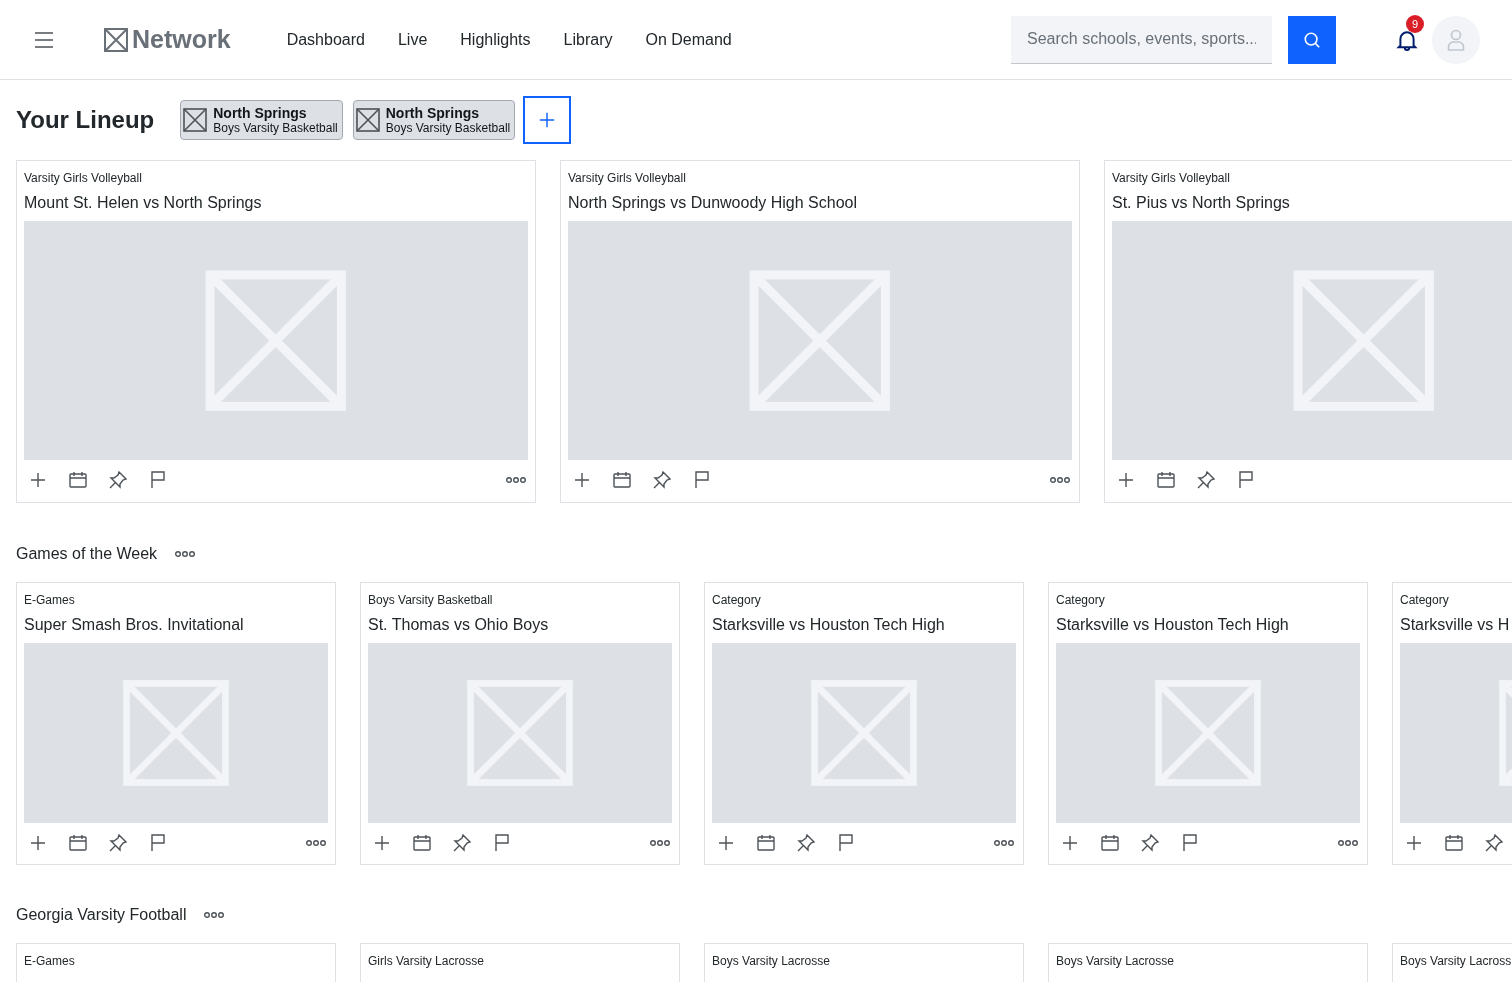 Image resolution: width=1512 pixels, height=982 pixels. I want to click on event-title: Starksville vs H, so click(1455, 625).